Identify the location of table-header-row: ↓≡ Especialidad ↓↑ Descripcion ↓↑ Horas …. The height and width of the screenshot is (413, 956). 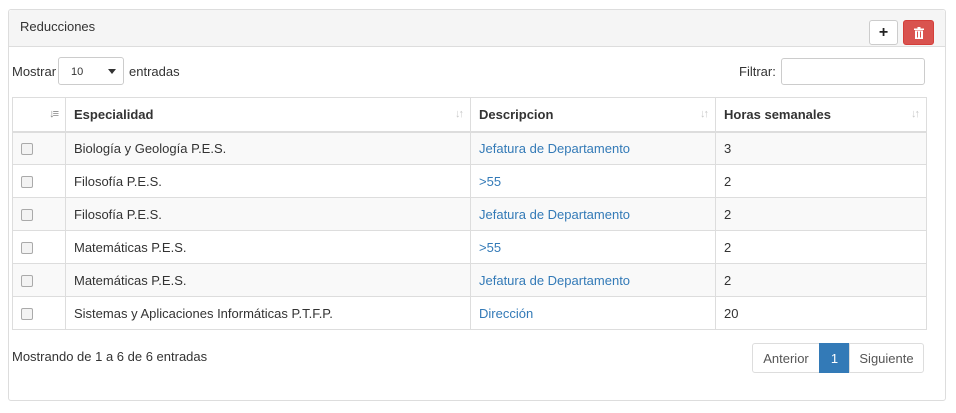
(469, 115).